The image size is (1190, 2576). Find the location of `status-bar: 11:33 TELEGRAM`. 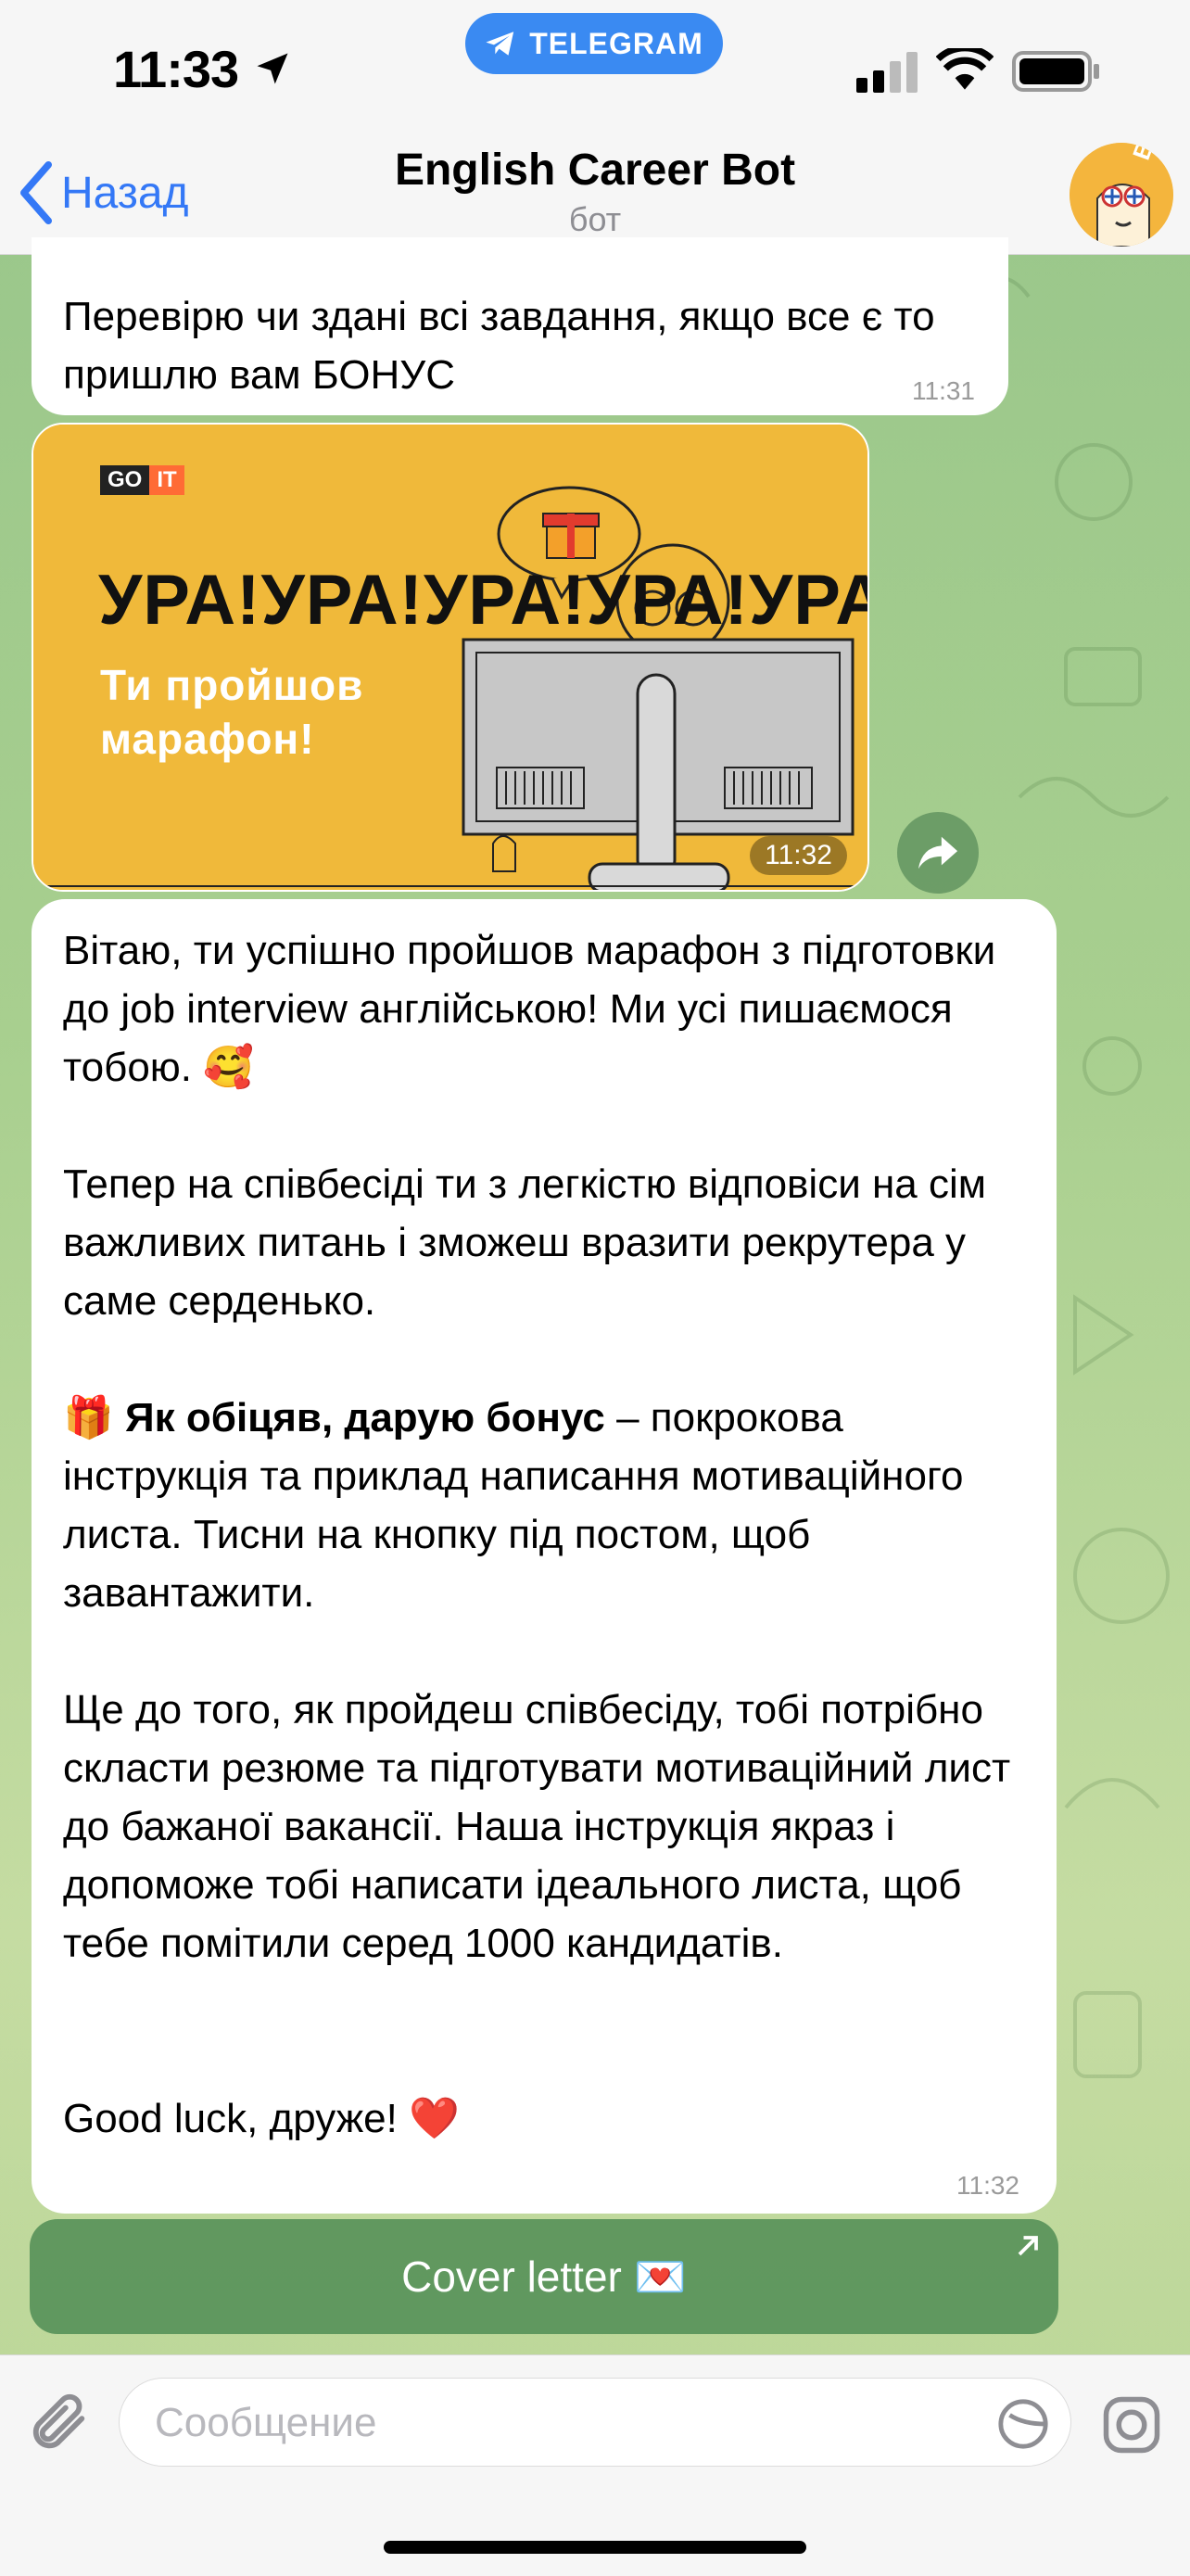

status-bar: 11:33 TELEGRAM is located at coordinates (595, 69).